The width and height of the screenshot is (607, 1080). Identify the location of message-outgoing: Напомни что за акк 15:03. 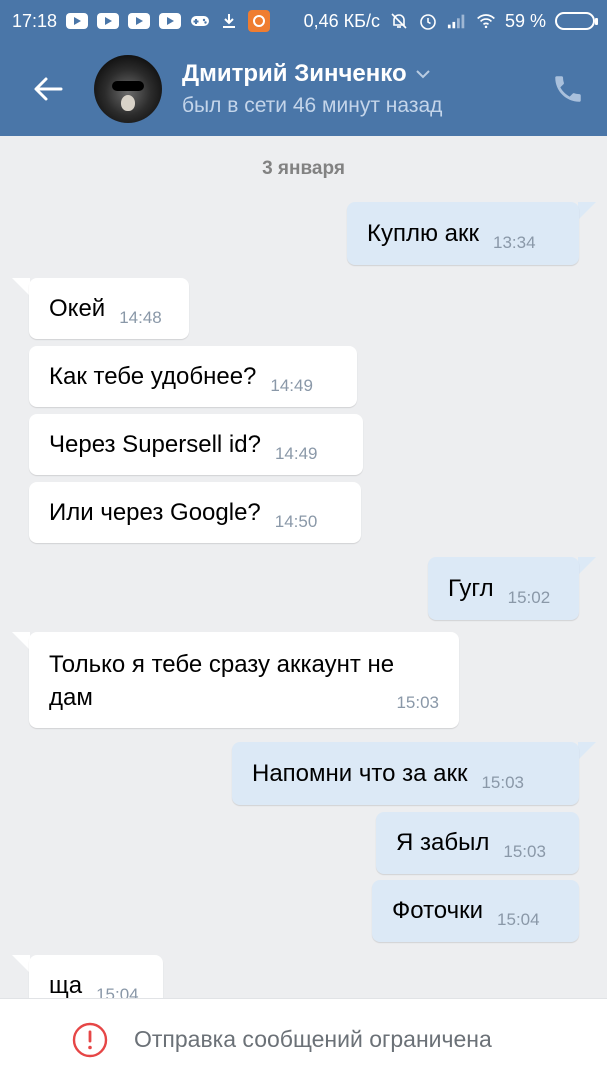
(405, 773).